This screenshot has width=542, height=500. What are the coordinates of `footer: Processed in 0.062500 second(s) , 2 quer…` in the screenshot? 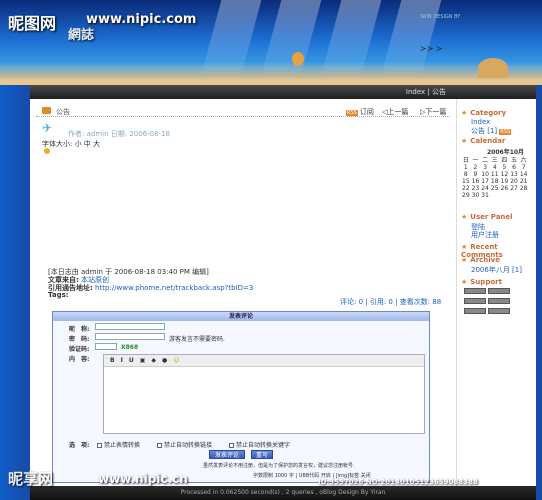 It's located at (283, 493).